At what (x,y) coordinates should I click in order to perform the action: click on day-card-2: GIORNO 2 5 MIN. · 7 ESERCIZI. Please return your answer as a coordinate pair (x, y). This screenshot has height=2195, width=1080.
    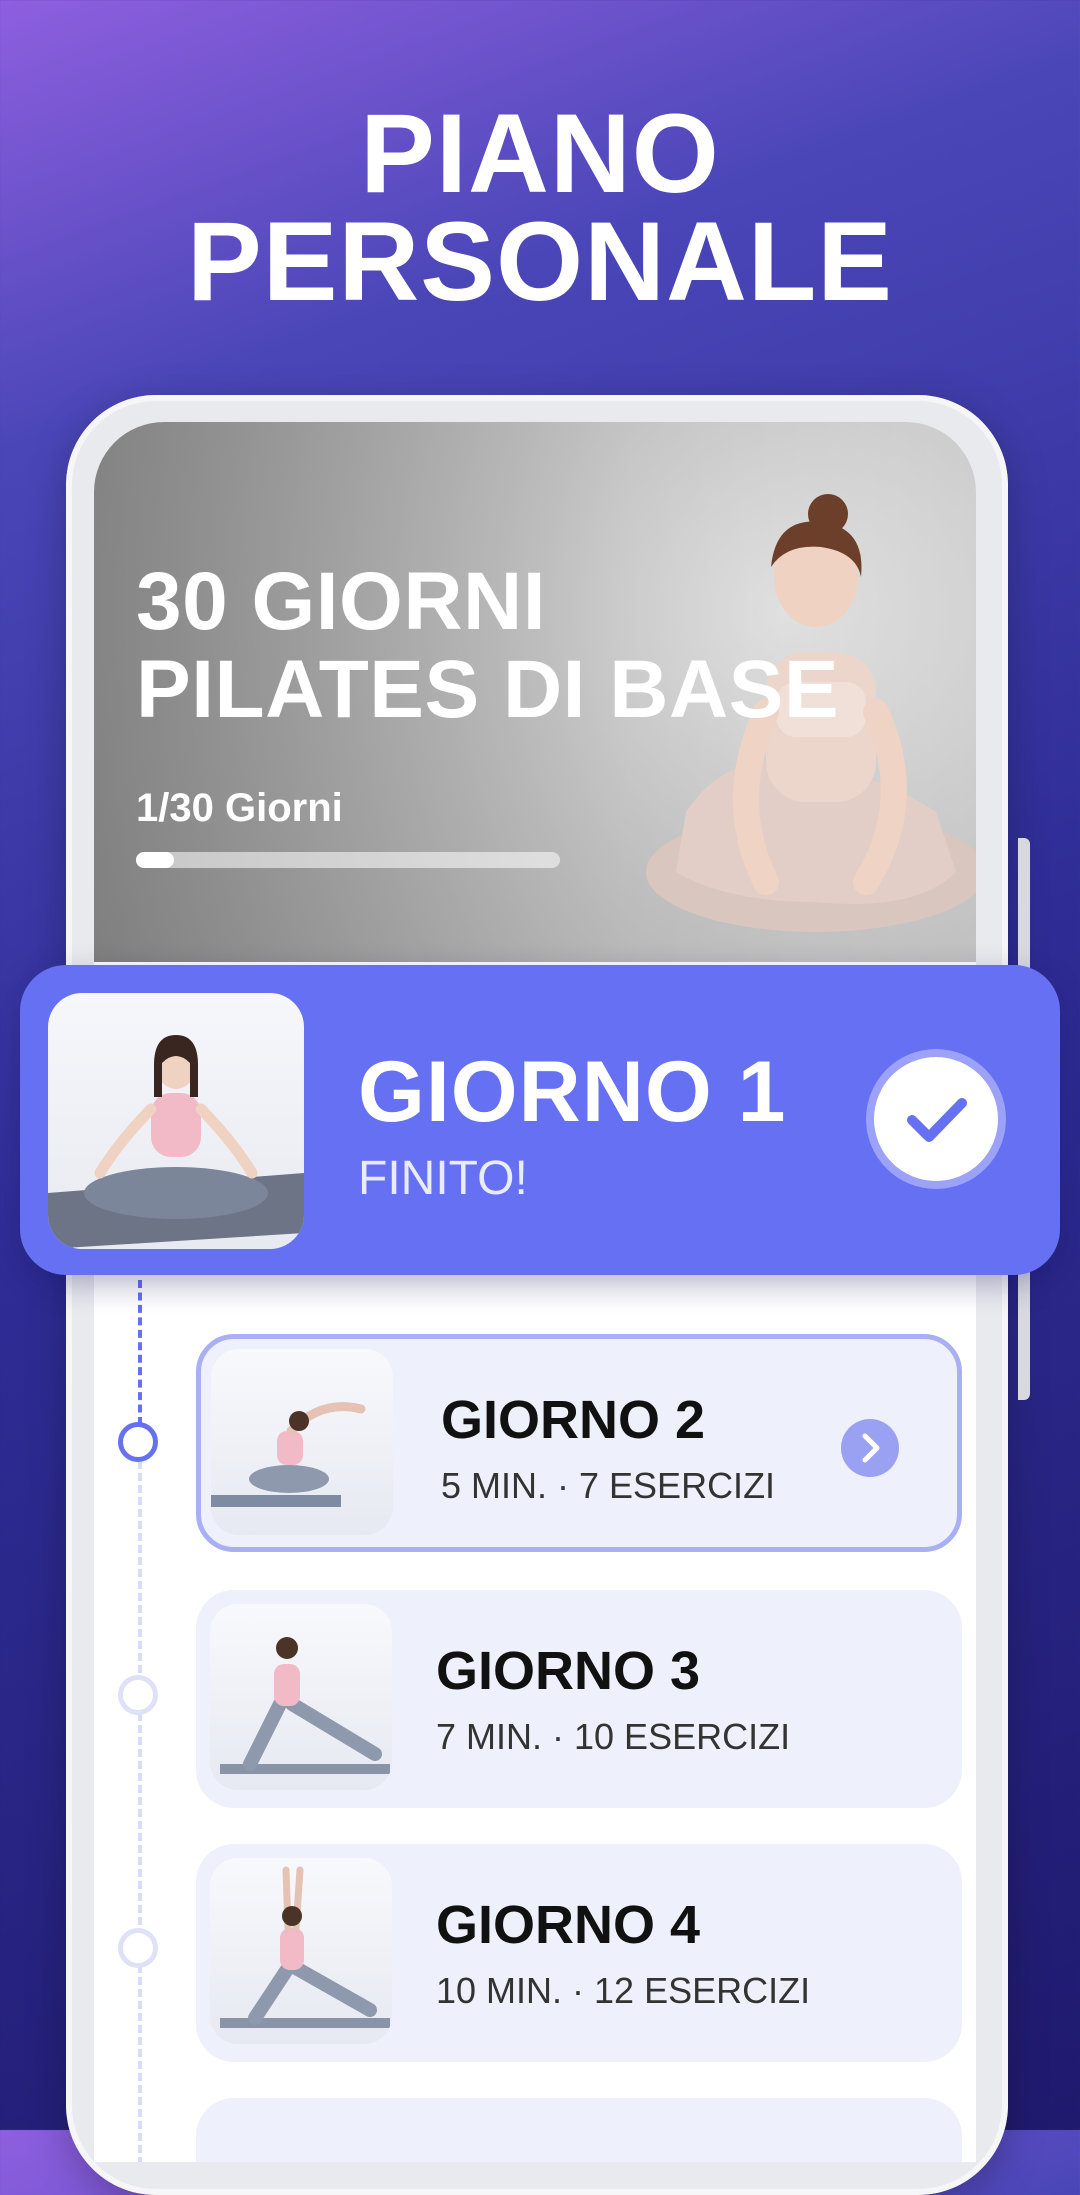
    Looking at the image, I should click on (579, 1443).